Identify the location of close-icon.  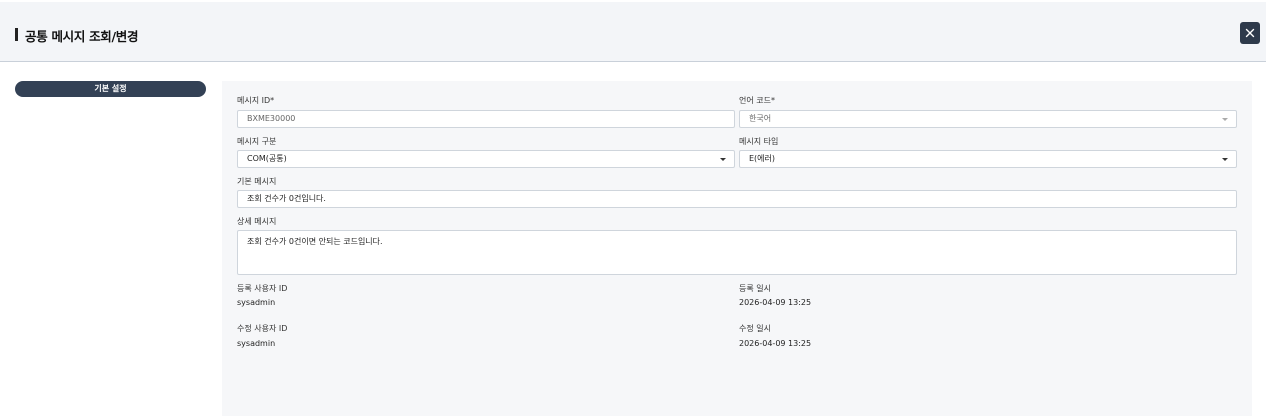
(1250, 33).